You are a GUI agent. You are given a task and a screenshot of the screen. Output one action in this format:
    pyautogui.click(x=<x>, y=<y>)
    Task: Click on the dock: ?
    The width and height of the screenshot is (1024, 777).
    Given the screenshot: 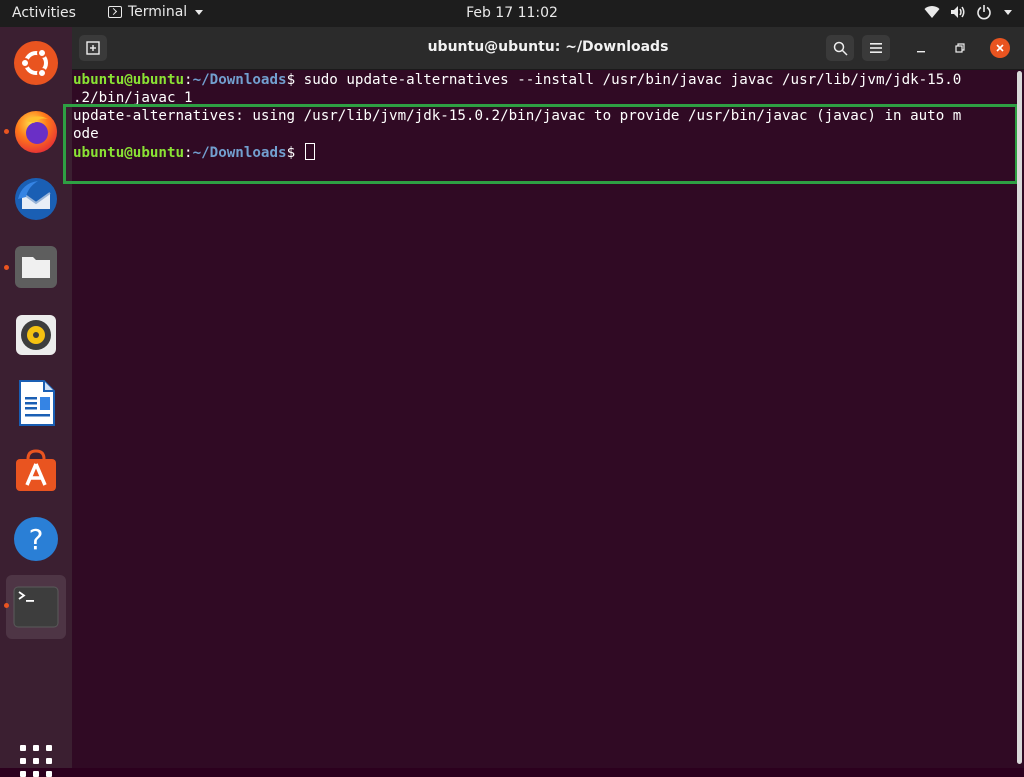 What is the action you would take?
    pyautogui.click(x=36, y=402)
    